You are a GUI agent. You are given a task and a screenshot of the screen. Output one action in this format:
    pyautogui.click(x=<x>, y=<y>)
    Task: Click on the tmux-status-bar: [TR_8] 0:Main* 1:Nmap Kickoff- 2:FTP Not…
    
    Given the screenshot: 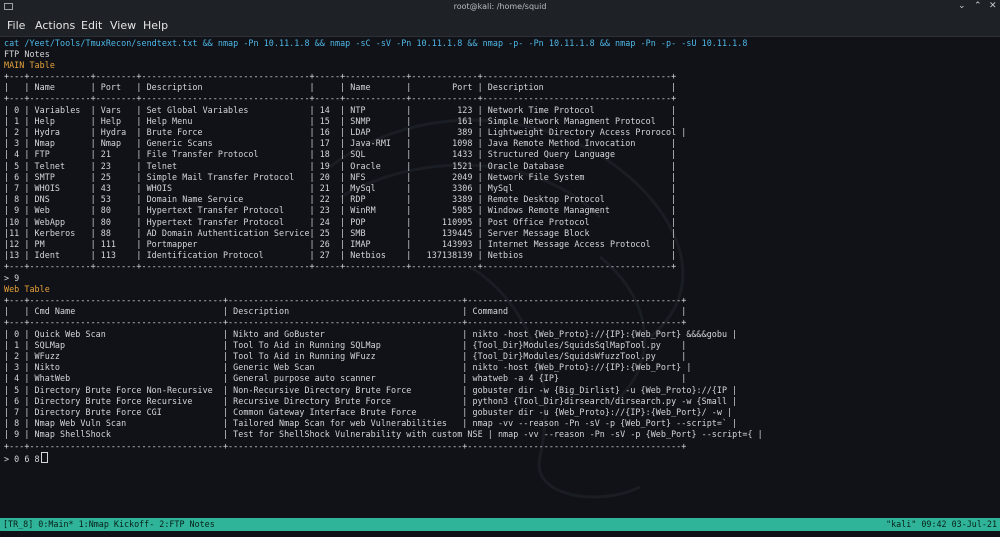 What is the action you would take?
    pyautogui.click(x=500, y=524)
    